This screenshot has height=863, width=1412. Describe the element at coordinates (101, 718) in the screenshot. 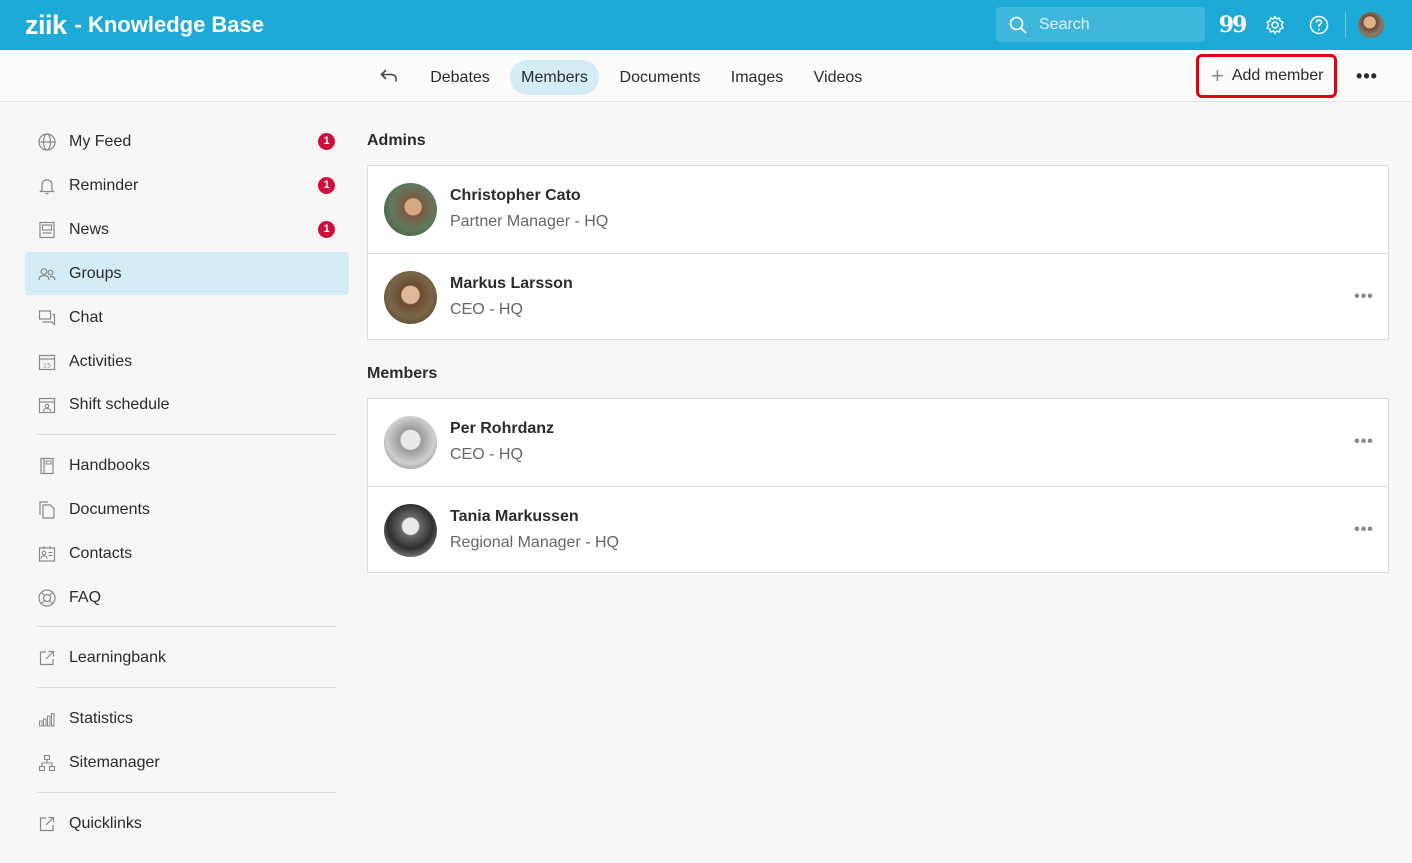

I see `sidebar-item-label: Statistics` at that location.